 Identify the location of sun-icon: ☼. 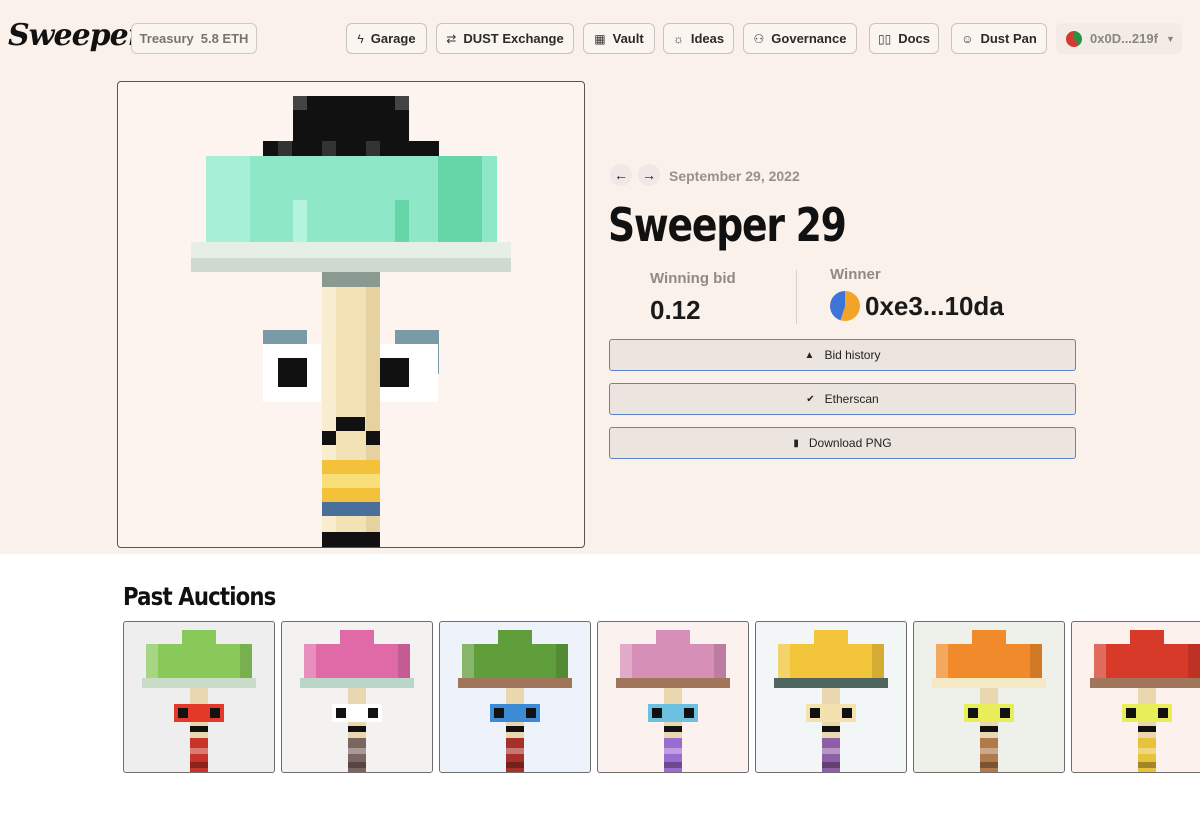
(678, 38).